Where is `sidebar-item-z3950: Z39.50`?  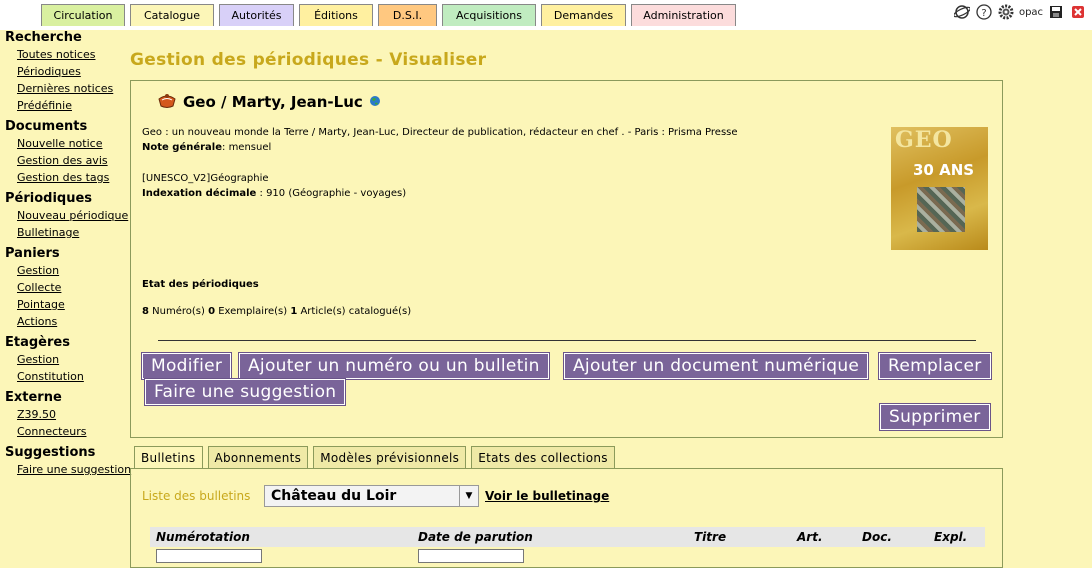 sidebar-item-z3950: Z39.50 is located at coordinates (73, 414).